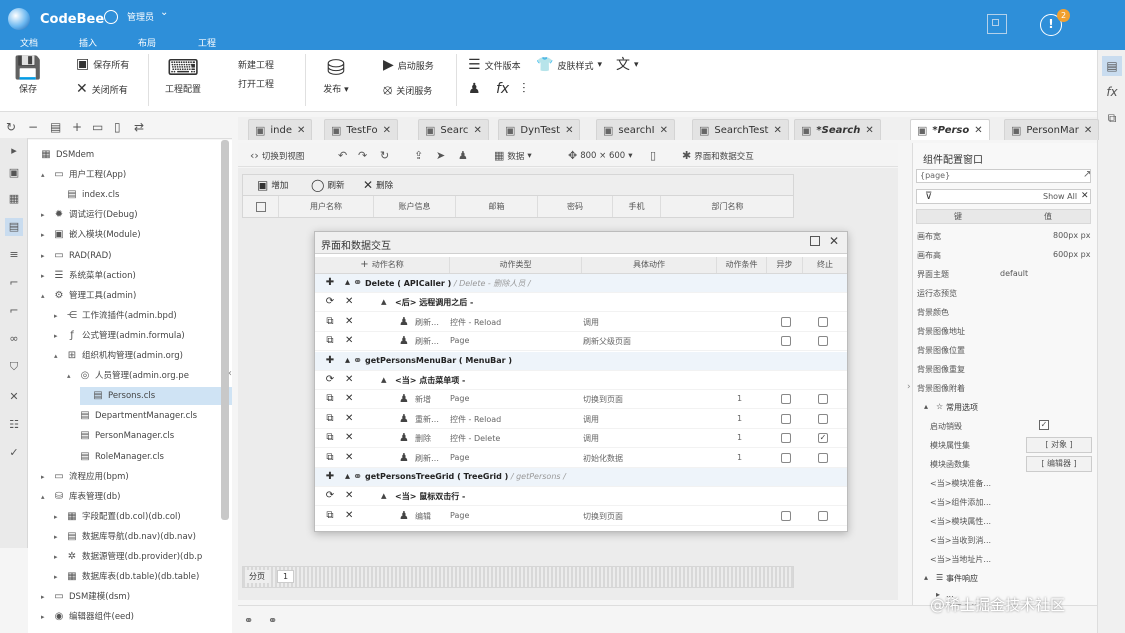  What do you see at coordinates (136, 617) in the screenshot?
I see `tree-node: ▸ ◉ 编辑器组件(eed)` at bounding box center [136, 617].